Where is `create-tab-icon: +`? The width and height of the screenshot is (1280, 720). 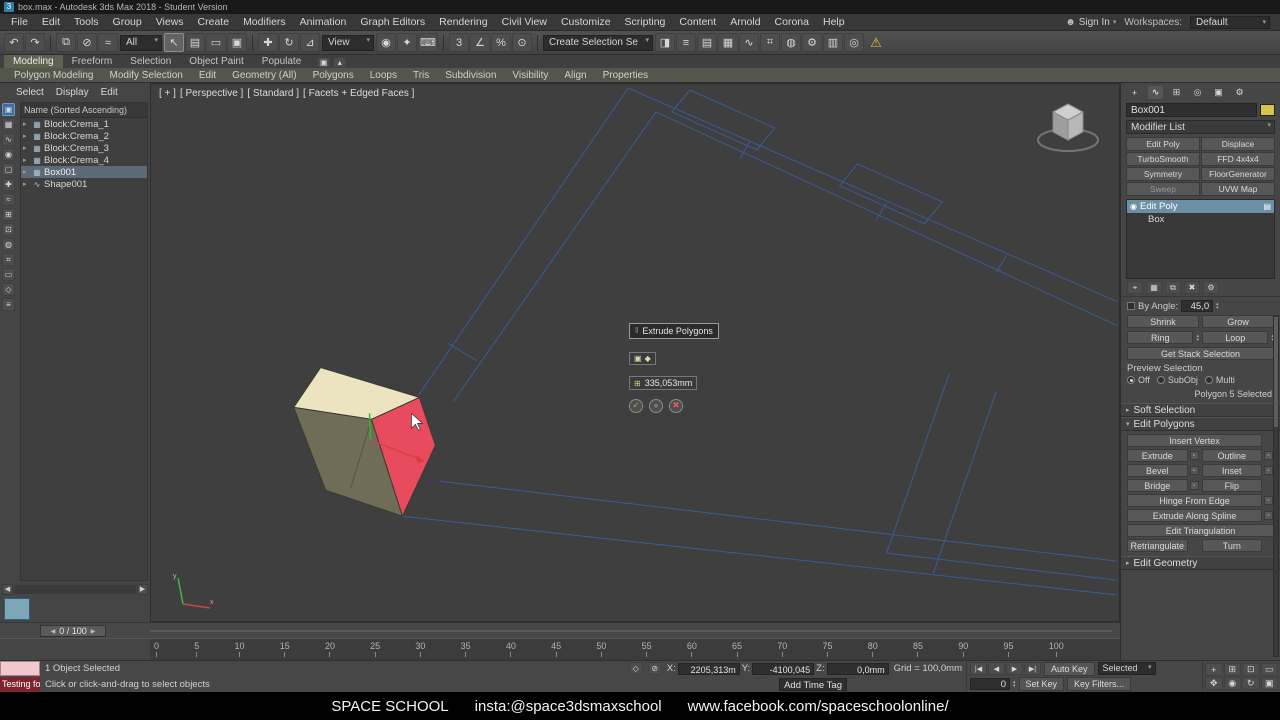
create-tab-icon: + is located at coordinates (1134, 92).